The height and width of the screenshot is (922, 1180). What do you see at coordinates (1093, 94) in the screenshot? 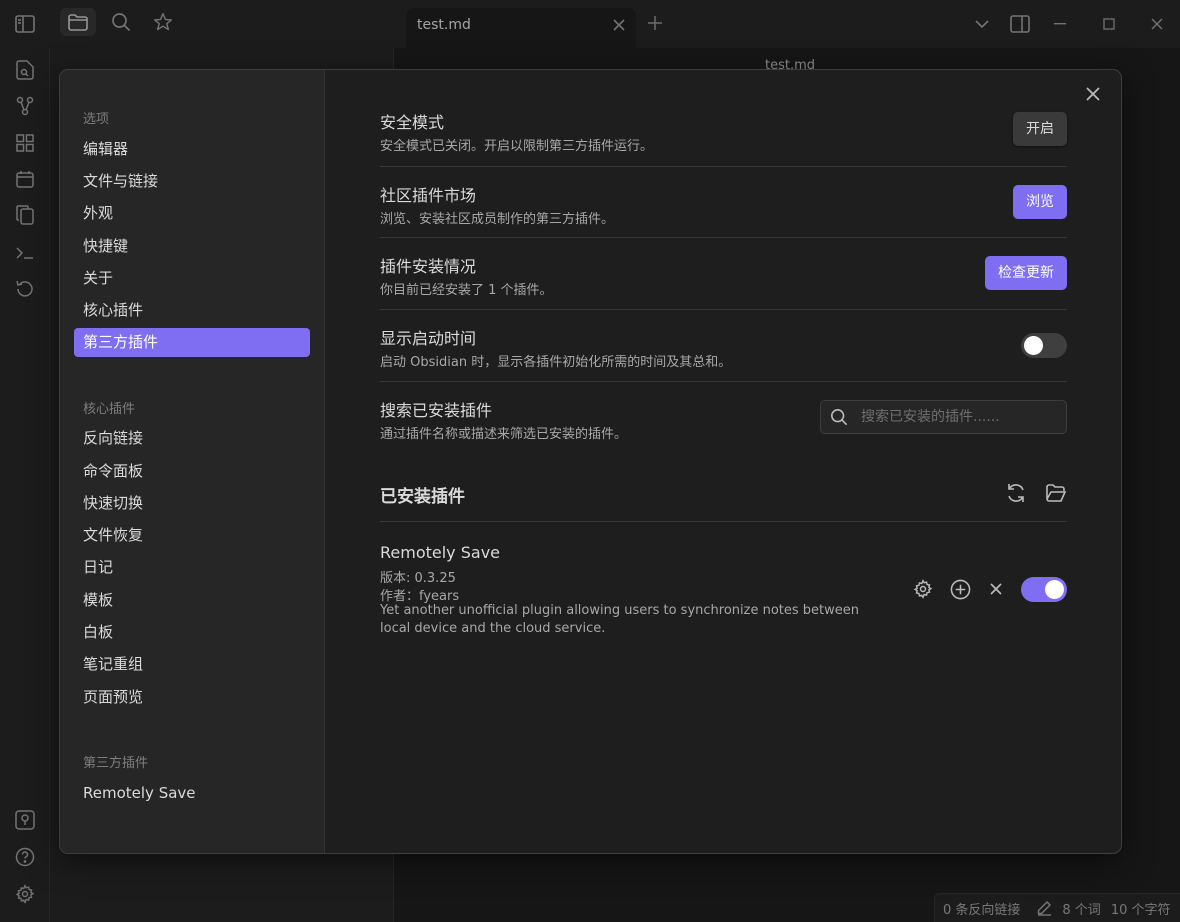
I see `close-icon` at bounding box center [1093, 94].